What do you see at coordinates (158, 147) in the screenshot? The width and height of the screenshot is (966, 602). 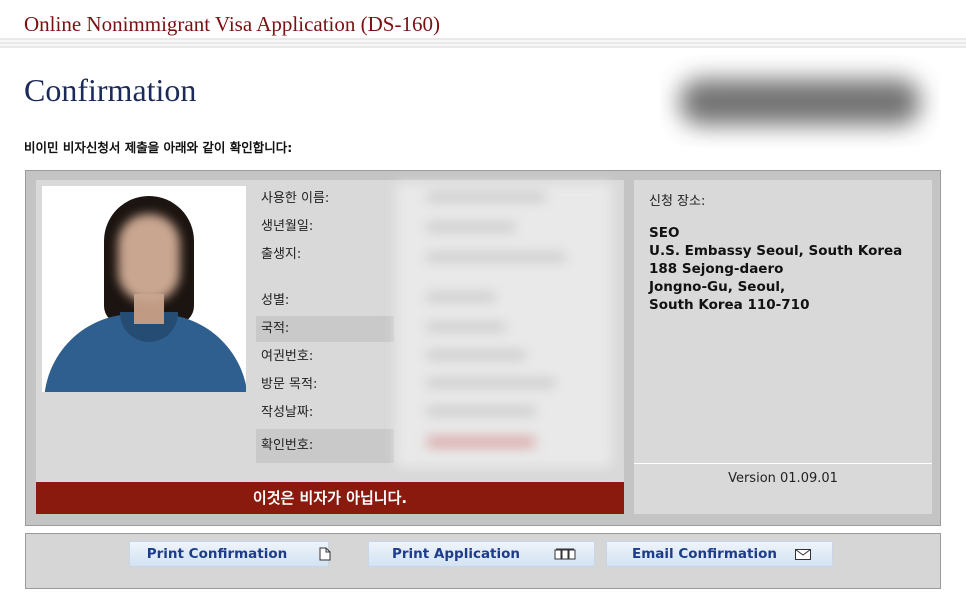 I see `confirmation-subtitle: 비이민 비자신청서 제출을 아래와 같이 확인합니다:` at bounding box center [158, 147].